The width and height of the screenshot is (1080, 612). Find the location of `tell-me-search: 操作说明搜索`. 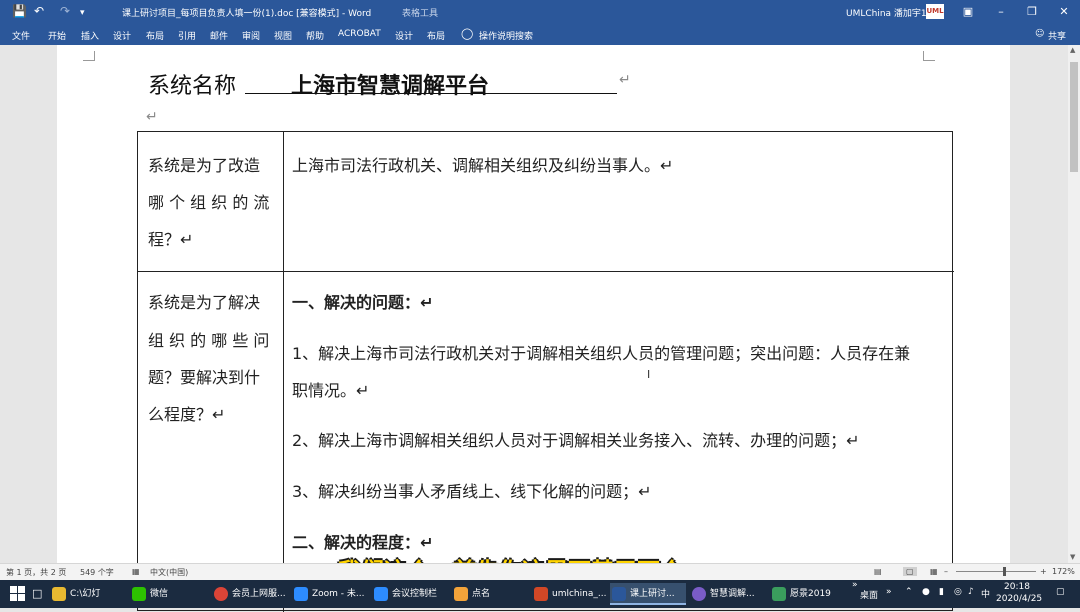

tell-me-search: 操作说明搜索 is located at coordinates (506, 35).